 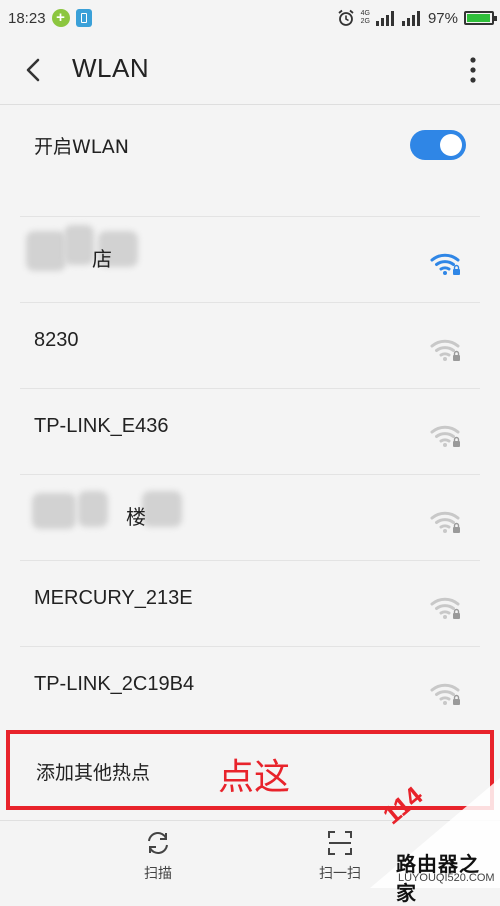 What do you see at coordinates (158, 856) in the screenshot?
I see `scan-button: 扫描` at bounding box center [158, 856].